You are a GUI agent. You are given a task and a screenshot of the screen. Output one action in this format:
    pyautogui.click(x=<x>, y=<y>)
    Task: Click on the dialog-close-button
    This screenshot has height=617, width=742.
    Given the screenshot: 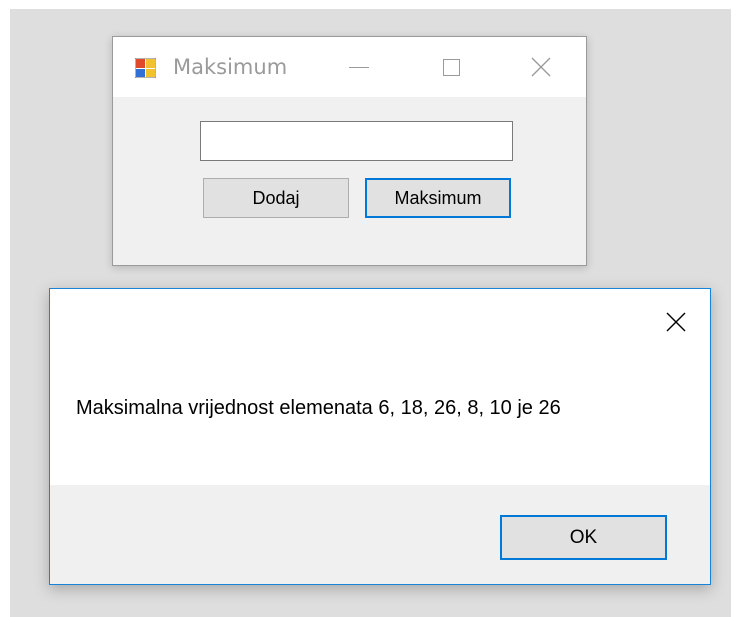 What is the action you would take?
    pyautogui.click(x=676, y=322)
    